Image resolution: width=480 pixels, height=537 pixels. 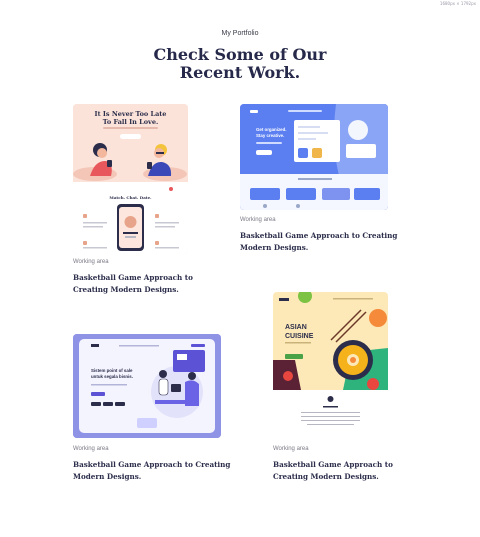 I want to click on section-heading: Check Some of Our Recent Work., so click(x=240, y=64).